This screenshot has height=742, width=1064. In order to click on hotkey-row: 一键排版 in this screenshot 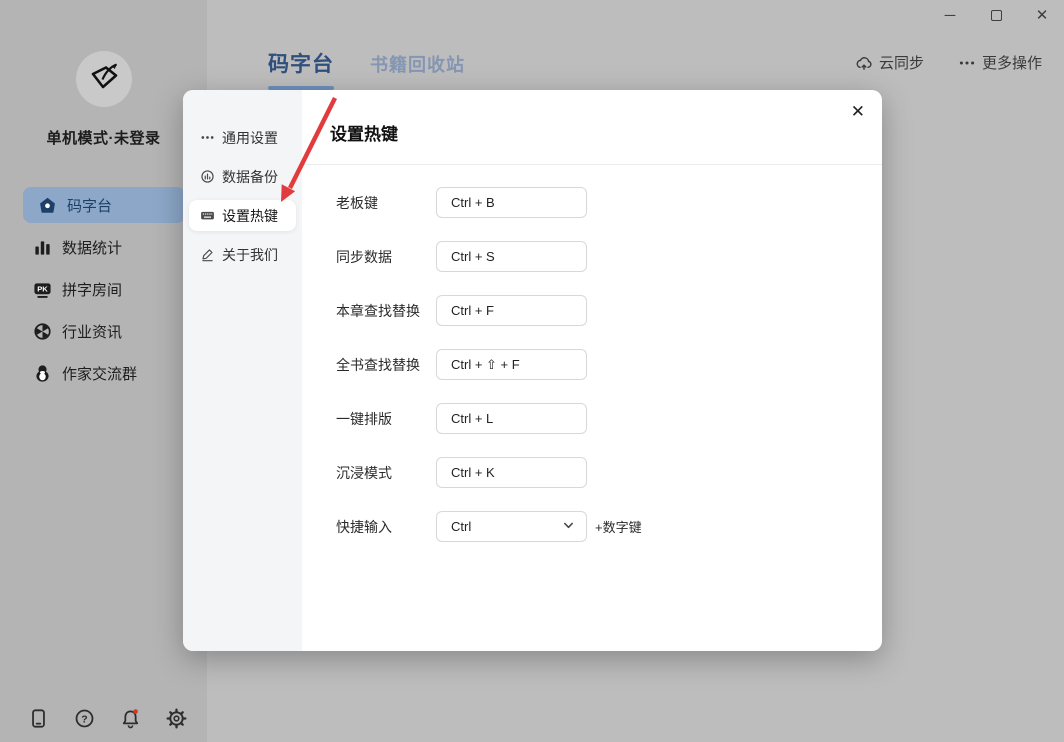, I will do `click(489, 418)`.